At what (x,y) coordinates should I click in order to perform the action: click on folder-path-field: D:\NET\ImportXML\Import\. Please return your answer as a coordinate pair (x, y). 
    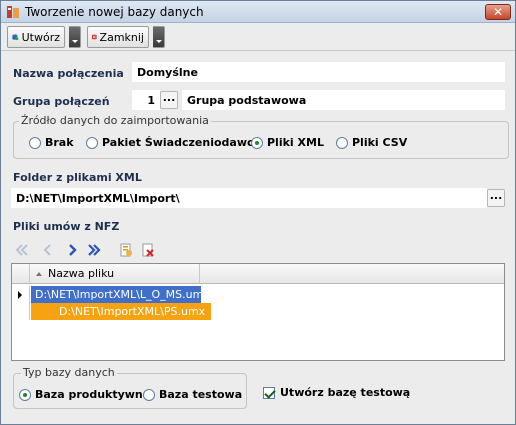
    Looking at the image, I should click on (249, 198).